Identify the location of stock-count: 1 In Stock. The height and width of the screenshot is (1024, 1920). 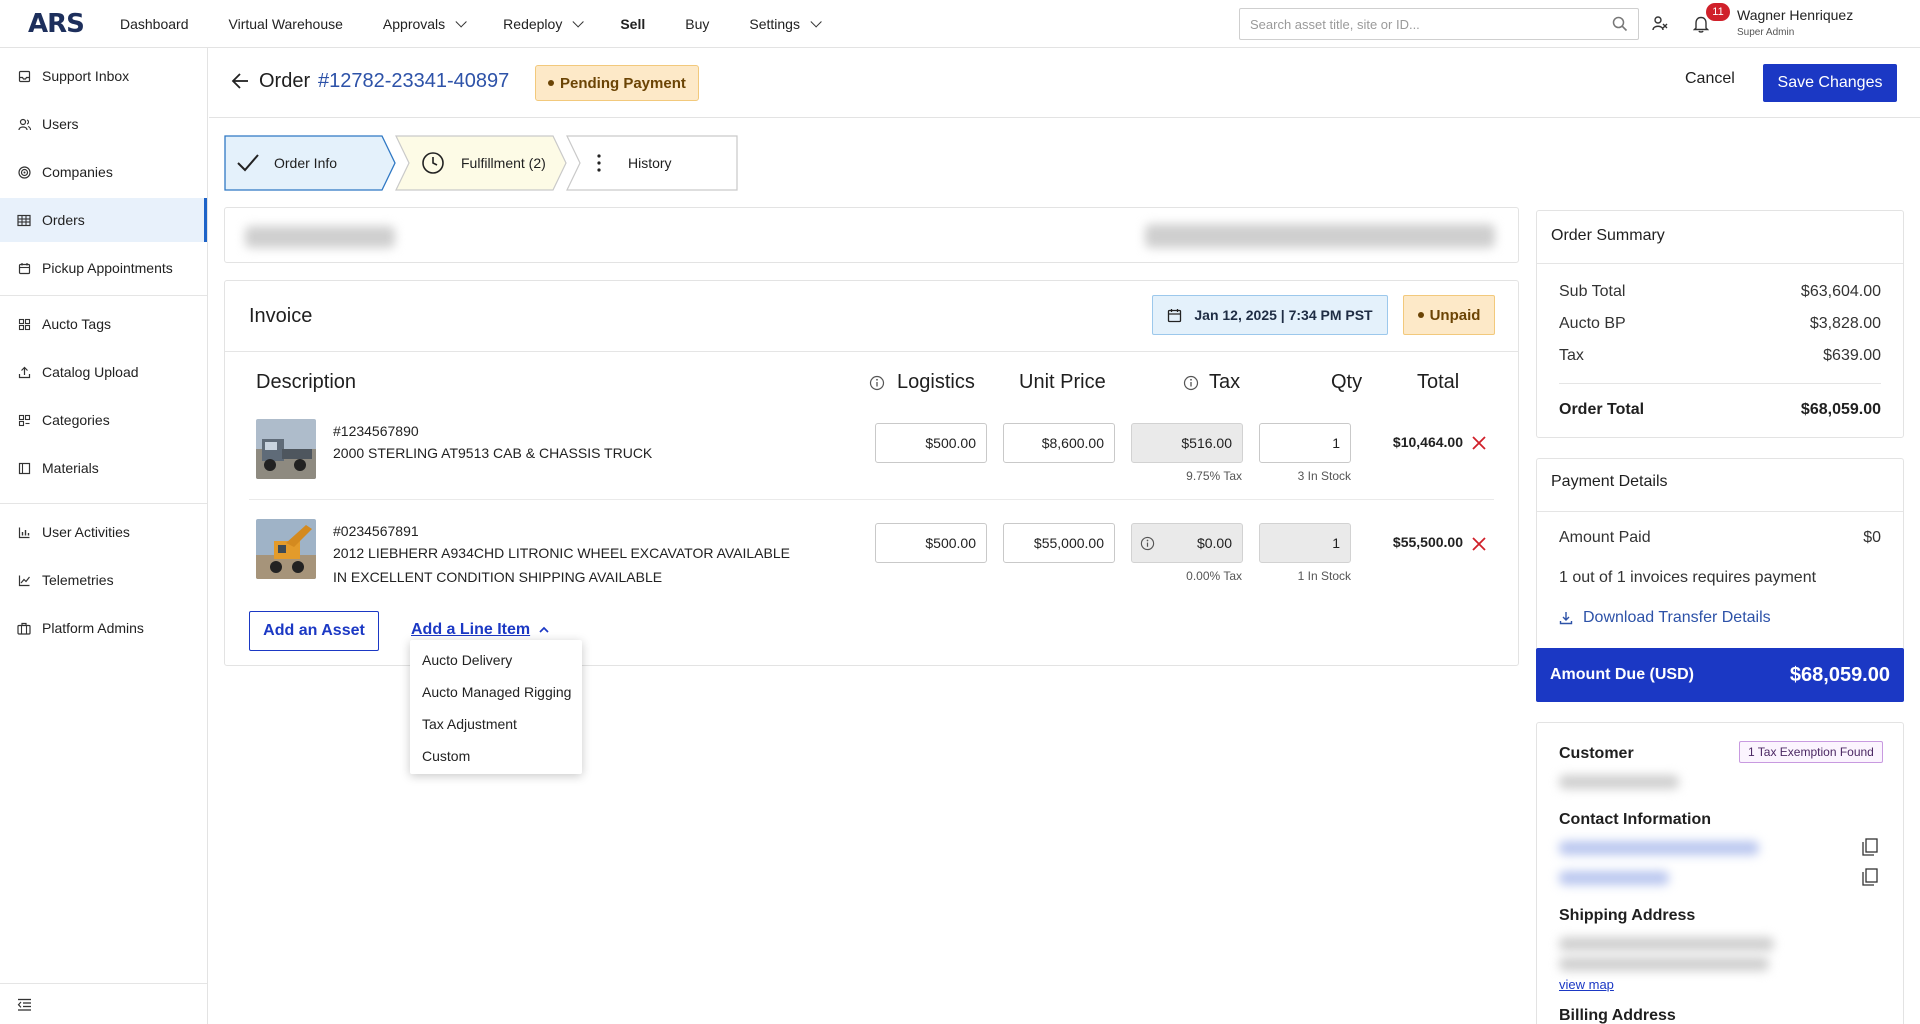
(1324, 576).